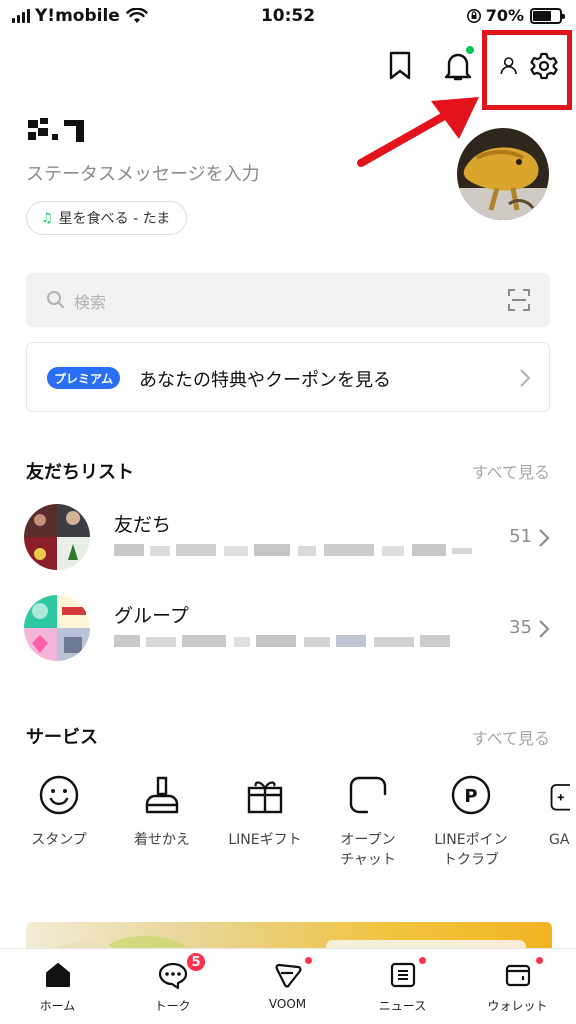 The image size is (576, 1024). Describe the element at coordinates (560, 797) in the screenshot. I see `game-icon` at that location.